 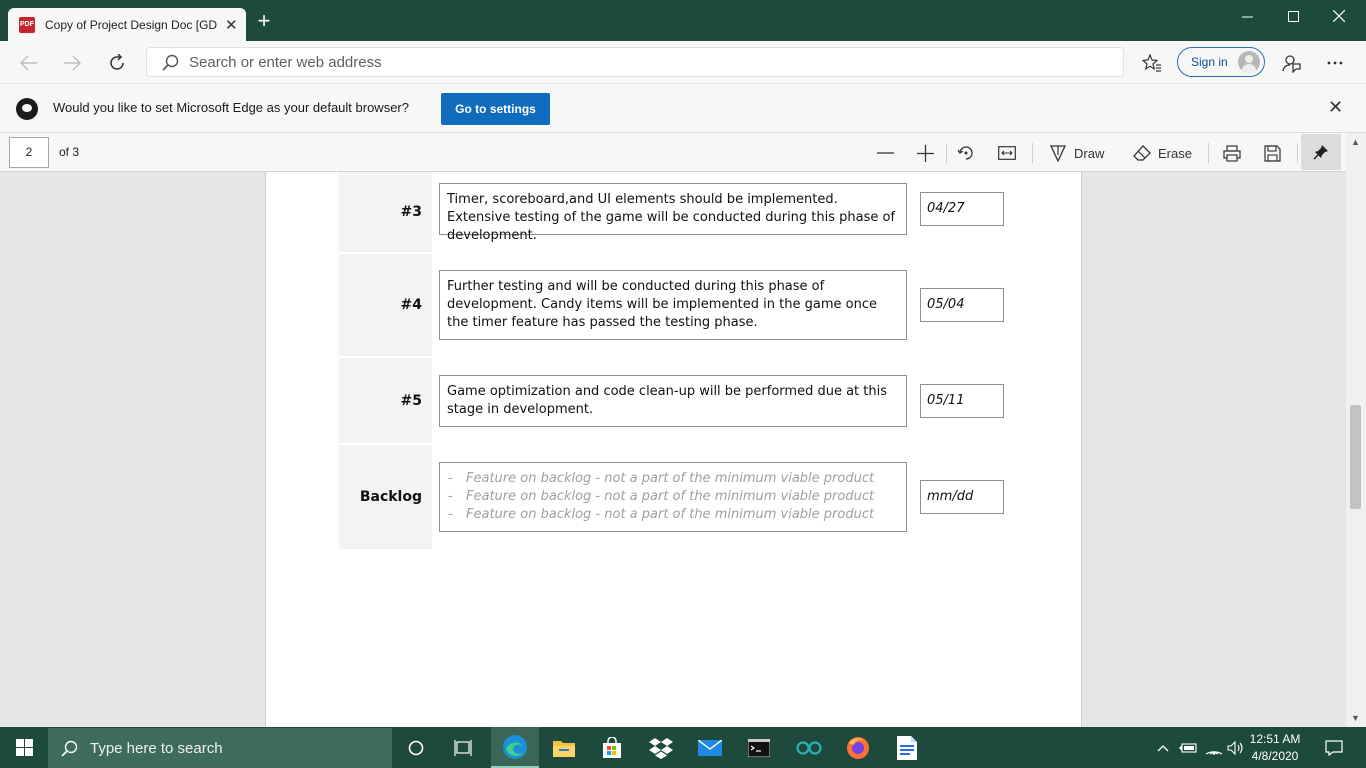 What do you see at coordinates (1339, 16) in the screenshot?
I see `close-window-icon` at bounding box center [1339, 16].